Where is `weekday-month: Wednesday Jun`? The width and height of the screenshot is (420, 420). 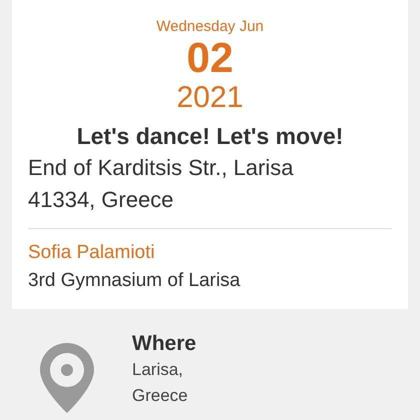
weekday-month: Wednesday Jun is located at coordinates (210, 27).